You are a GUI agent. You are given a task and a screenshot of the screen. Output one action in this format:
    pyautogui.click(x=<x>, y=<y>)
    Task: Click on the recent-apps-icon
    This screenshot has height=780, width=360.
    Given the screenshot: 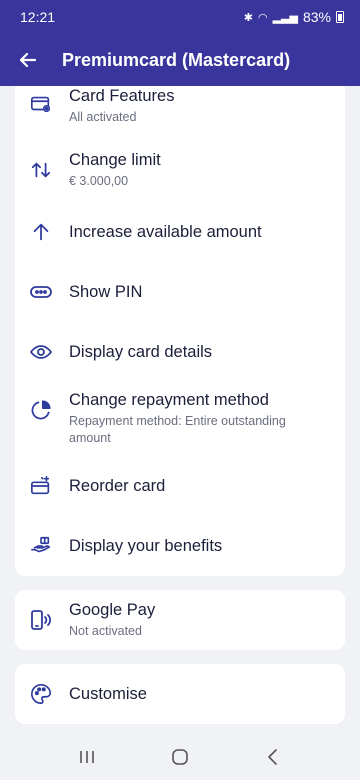 What is the action you would take?
    pyautogui.click(x=86, y=757)
    